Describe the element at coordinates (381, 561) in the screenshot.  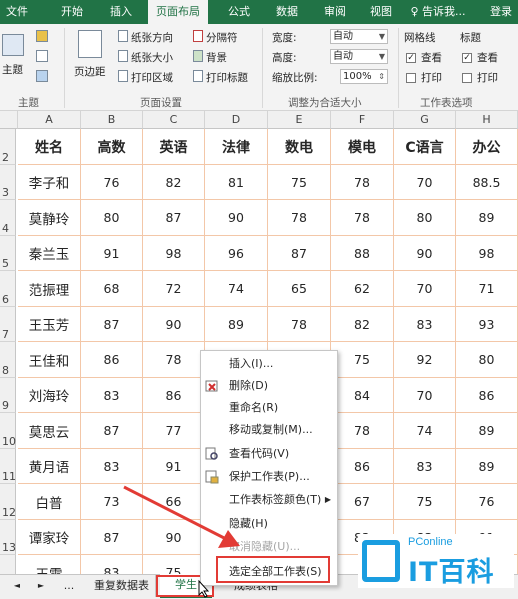
I see `pconline-logo-icon` at that location.